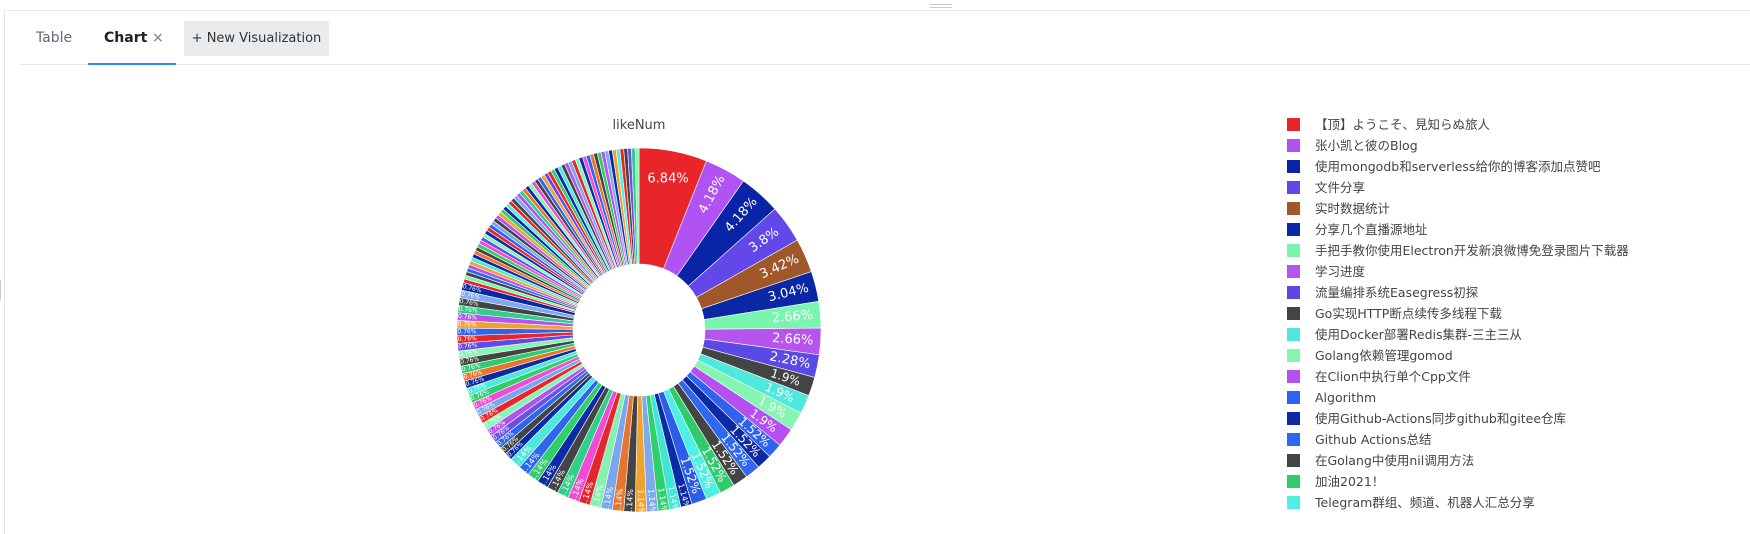 The height and width of the screenshot is (534, 1750). I want to click on legend-item: 【顶】ようこそ、見知らぬ旅人, so click(1497, 124).